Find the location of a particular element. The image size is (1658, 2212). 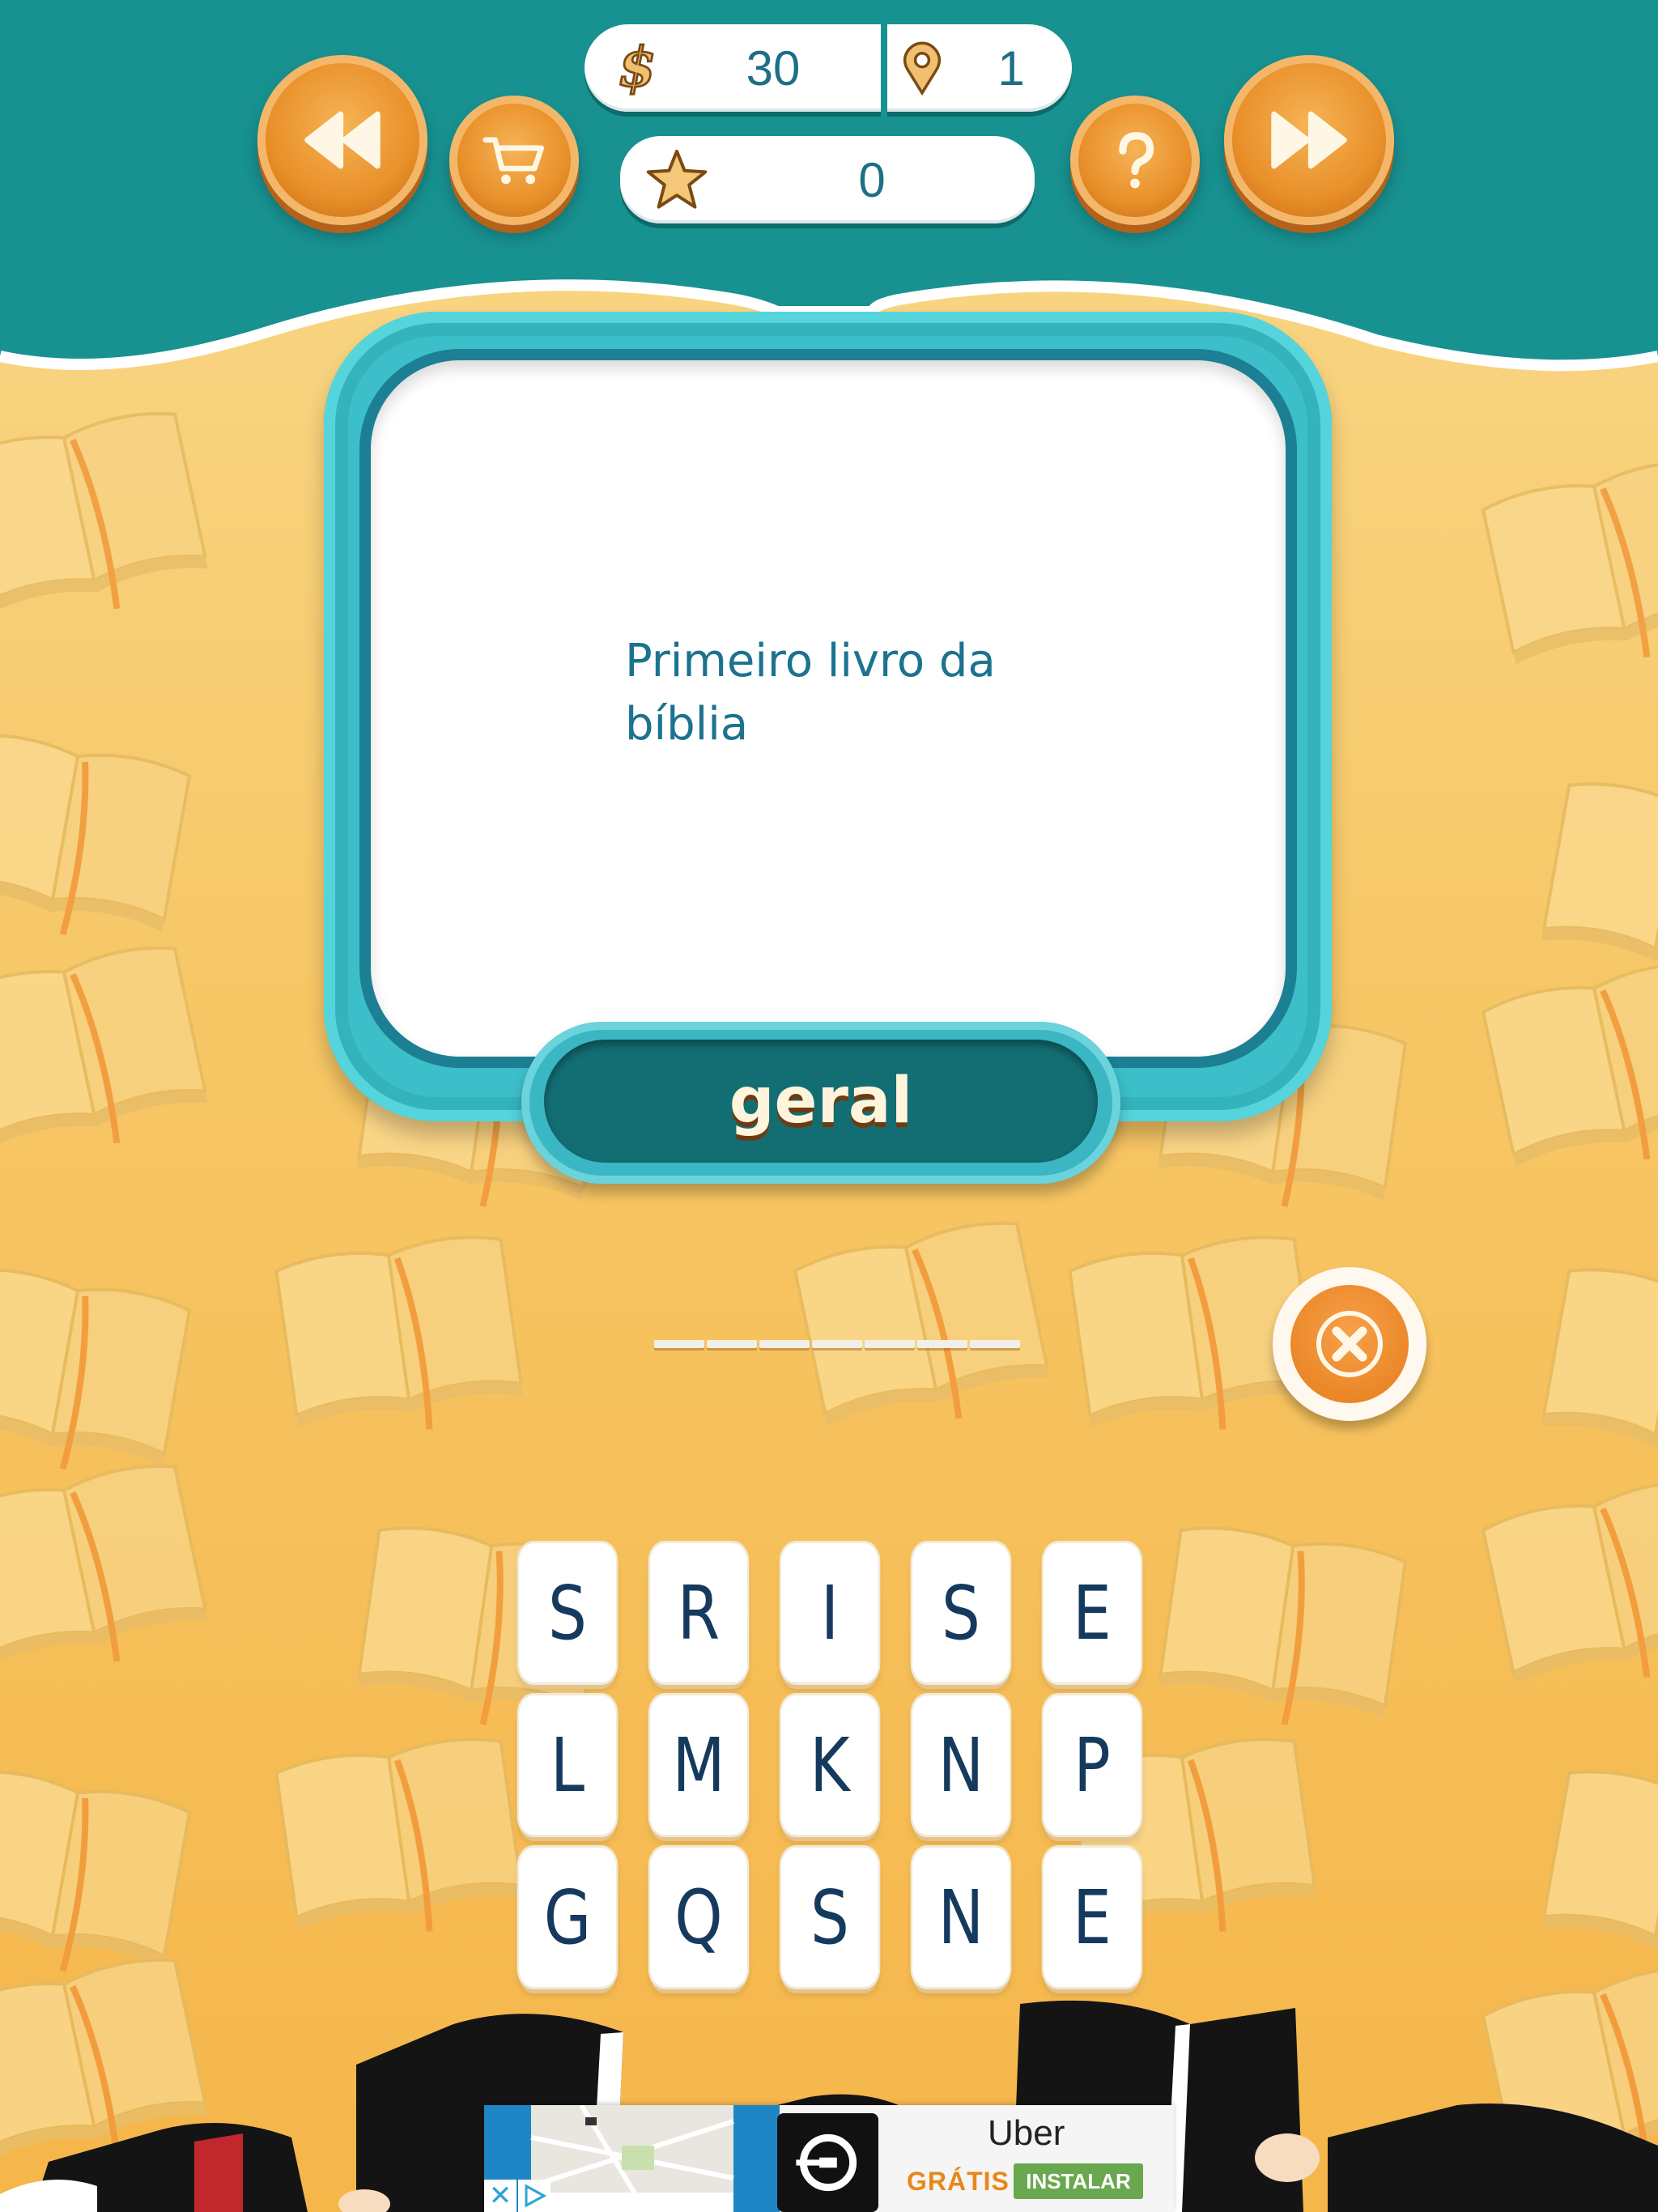

close-icon is located at coordinates (1349, 1344).